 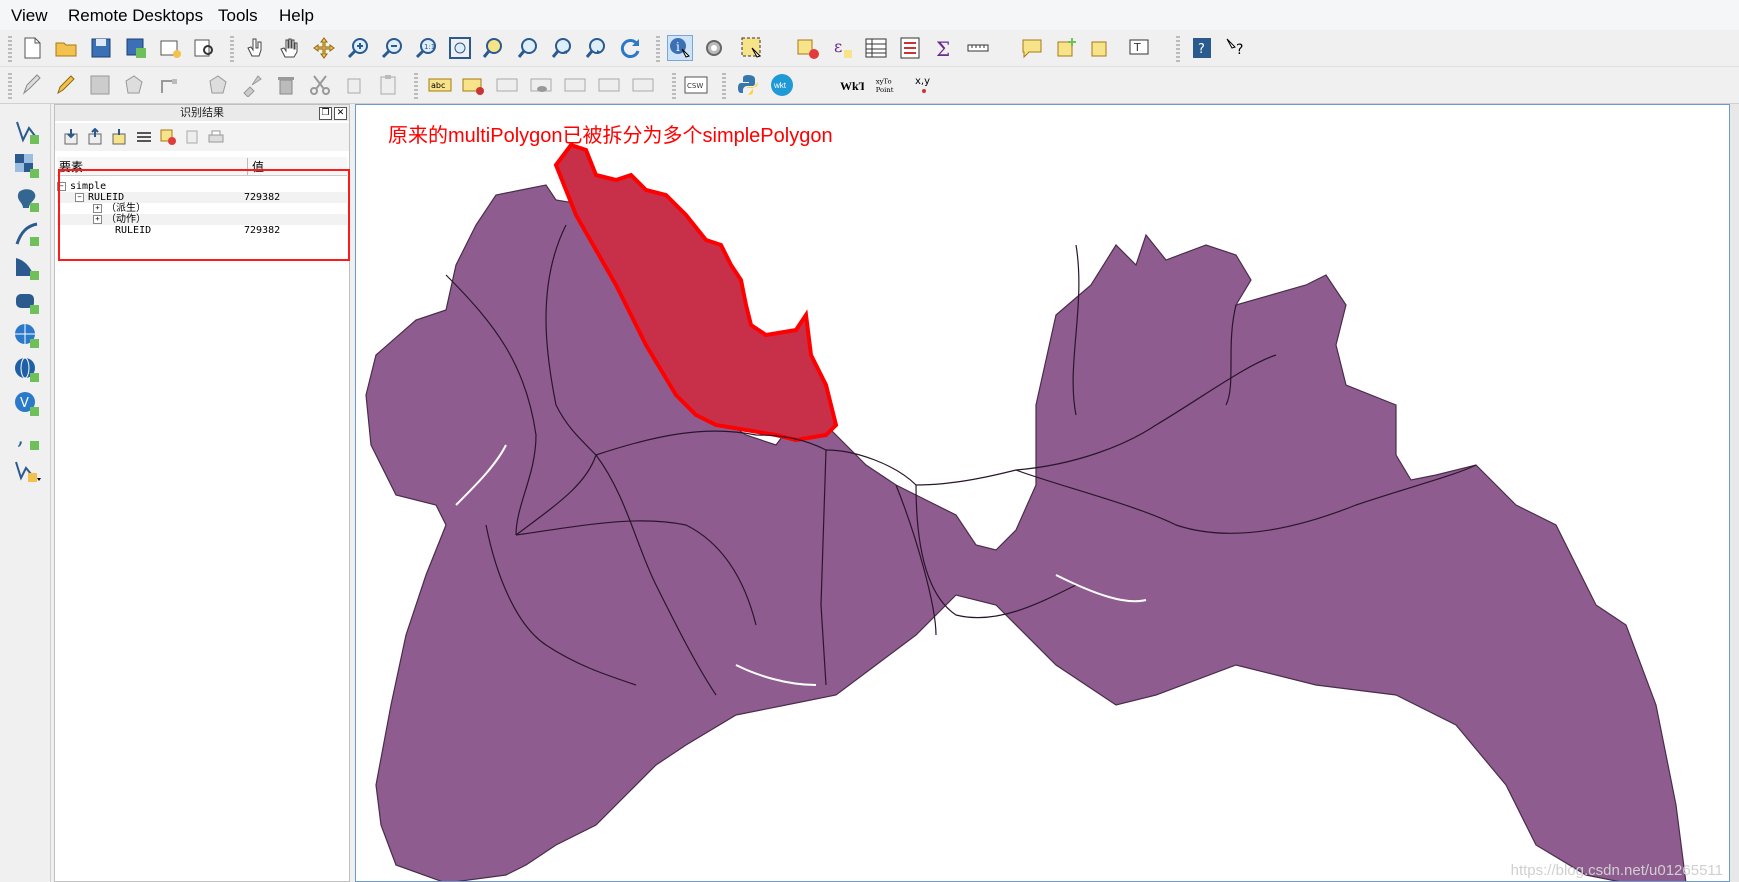 What do you see at coordinates (944, 48) in the screenshot?
I see `statistics-icon: Σ` at bounding box center [944, 48].